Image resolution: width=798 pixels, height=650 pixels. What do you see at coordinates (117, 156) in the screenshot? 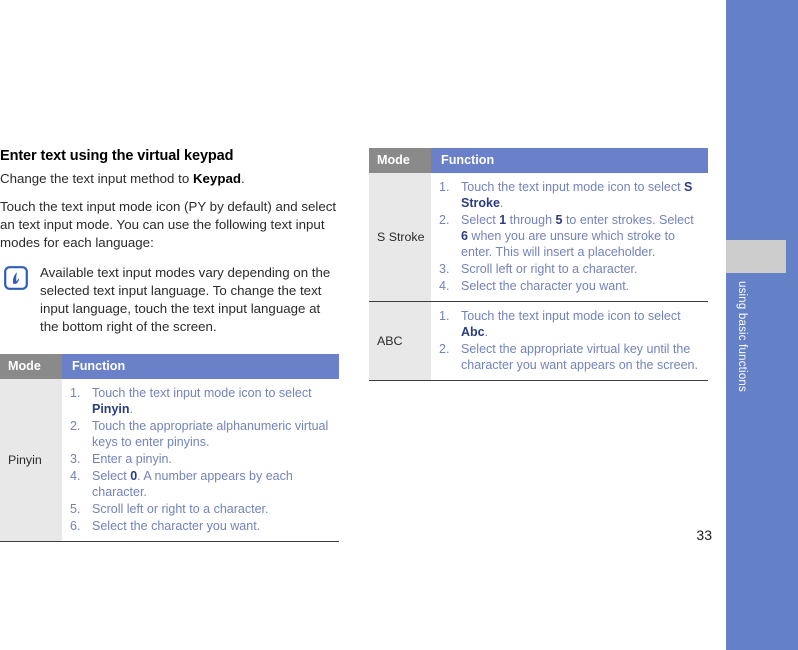
I see `page-title: Enter text using the virtual keypad` at bounding box center [117, 156].